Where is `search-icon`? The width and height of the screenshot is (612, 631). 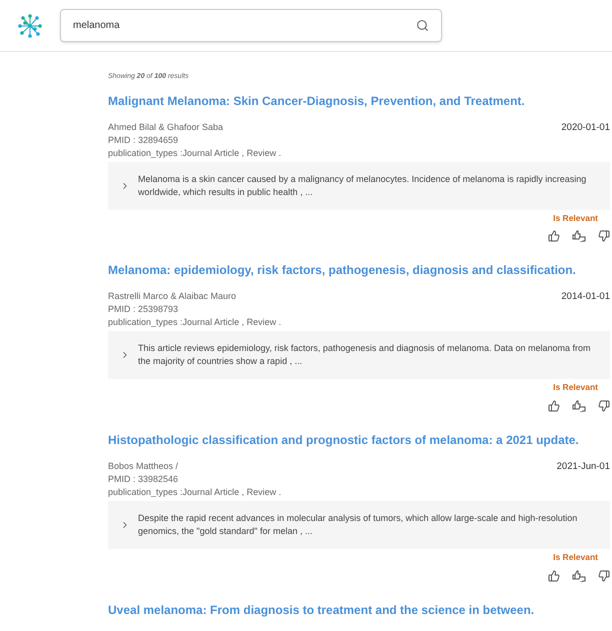
search-icon is located at coordinates (422, 25).